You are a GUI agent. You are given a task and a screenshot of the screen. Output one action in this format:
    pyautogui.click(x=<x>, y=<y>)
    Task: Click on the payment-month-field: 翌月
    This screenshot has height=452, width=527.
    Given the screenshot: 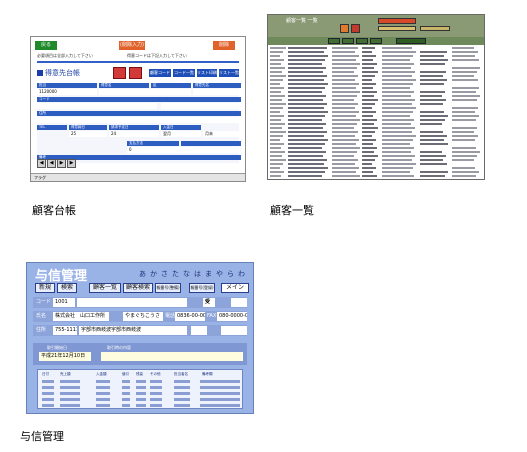 What is the action you would take?
    pyautogui.click(x=181, y=134)
    